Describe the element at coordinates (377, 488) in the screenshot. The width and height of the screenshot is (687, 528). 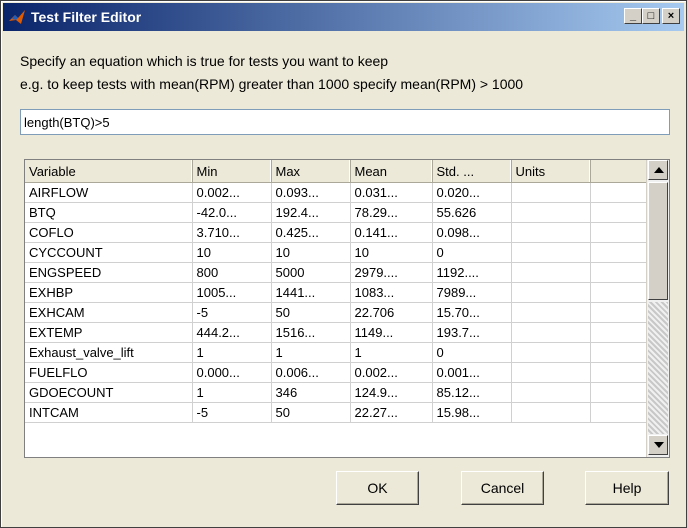
I see `ok-button: OK` at that location.